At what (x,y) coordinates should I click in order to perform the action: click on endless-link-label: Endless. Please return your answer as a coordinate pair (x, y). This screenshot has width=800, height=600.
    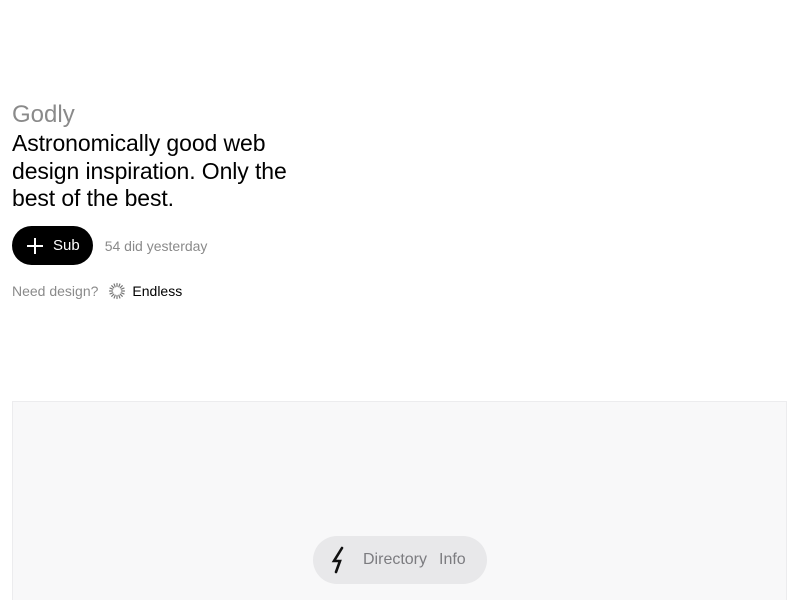
    Looking at the image, I should click on (157, 291).